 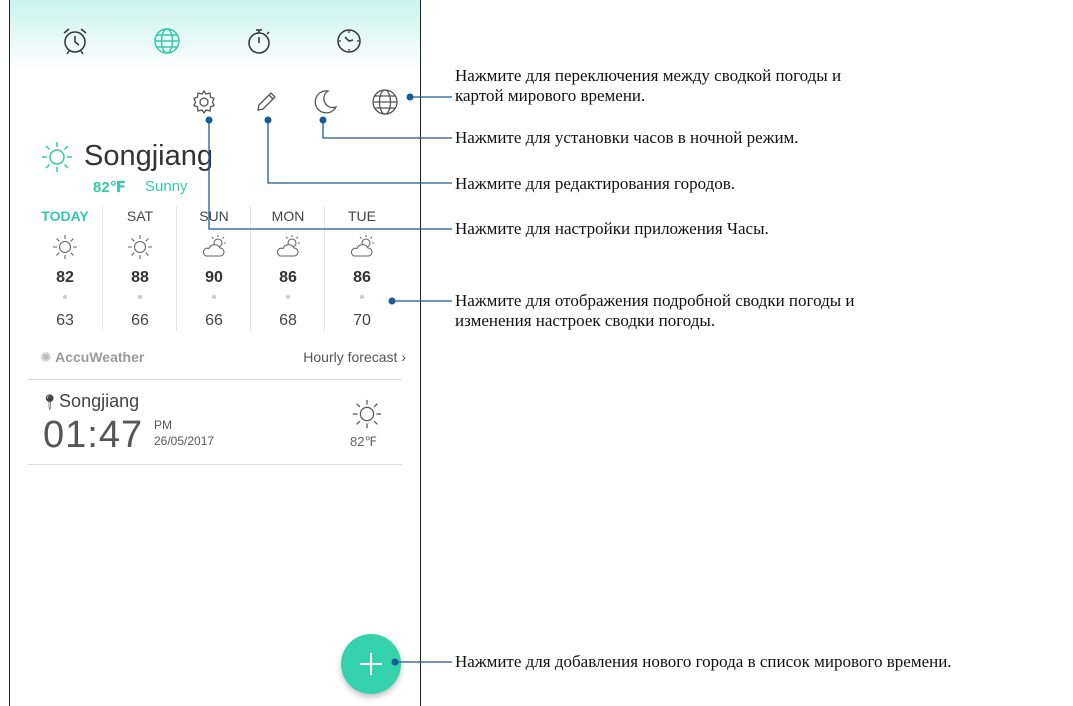 I want to click on callout-edit-cities: Нажмите для редактирования городов., so click(x=595, y=183).